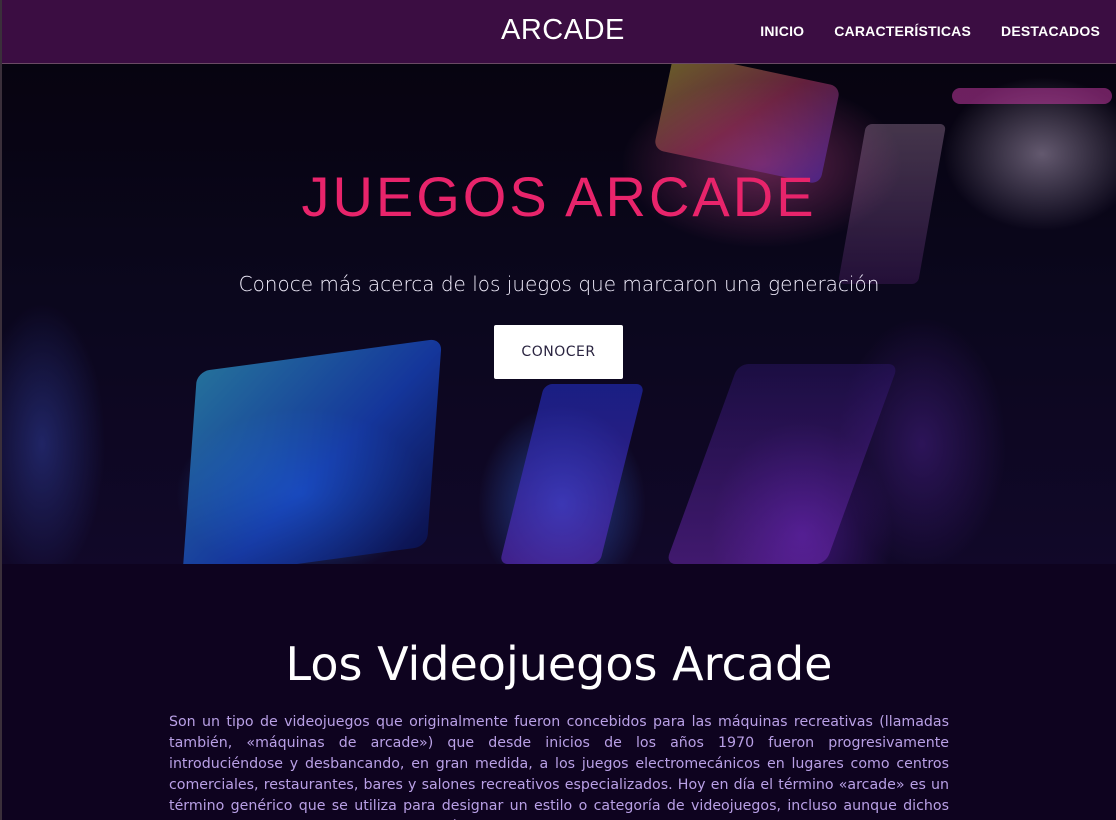  I want to click on hero-title: JUEGOS ARCADE, so click(559, 196).